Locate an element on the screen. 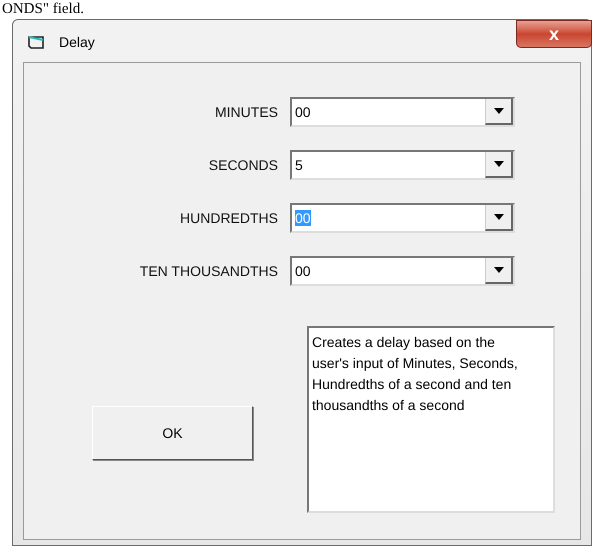  window-title: Delay is located at coordinates (77, 42).